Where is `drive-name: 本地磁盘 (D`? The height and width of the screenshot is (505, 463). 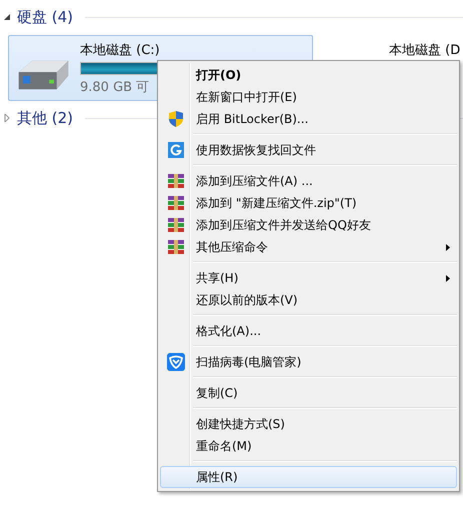 drive-name: 本地磁盘 (D is located at coordinates (424, 50).